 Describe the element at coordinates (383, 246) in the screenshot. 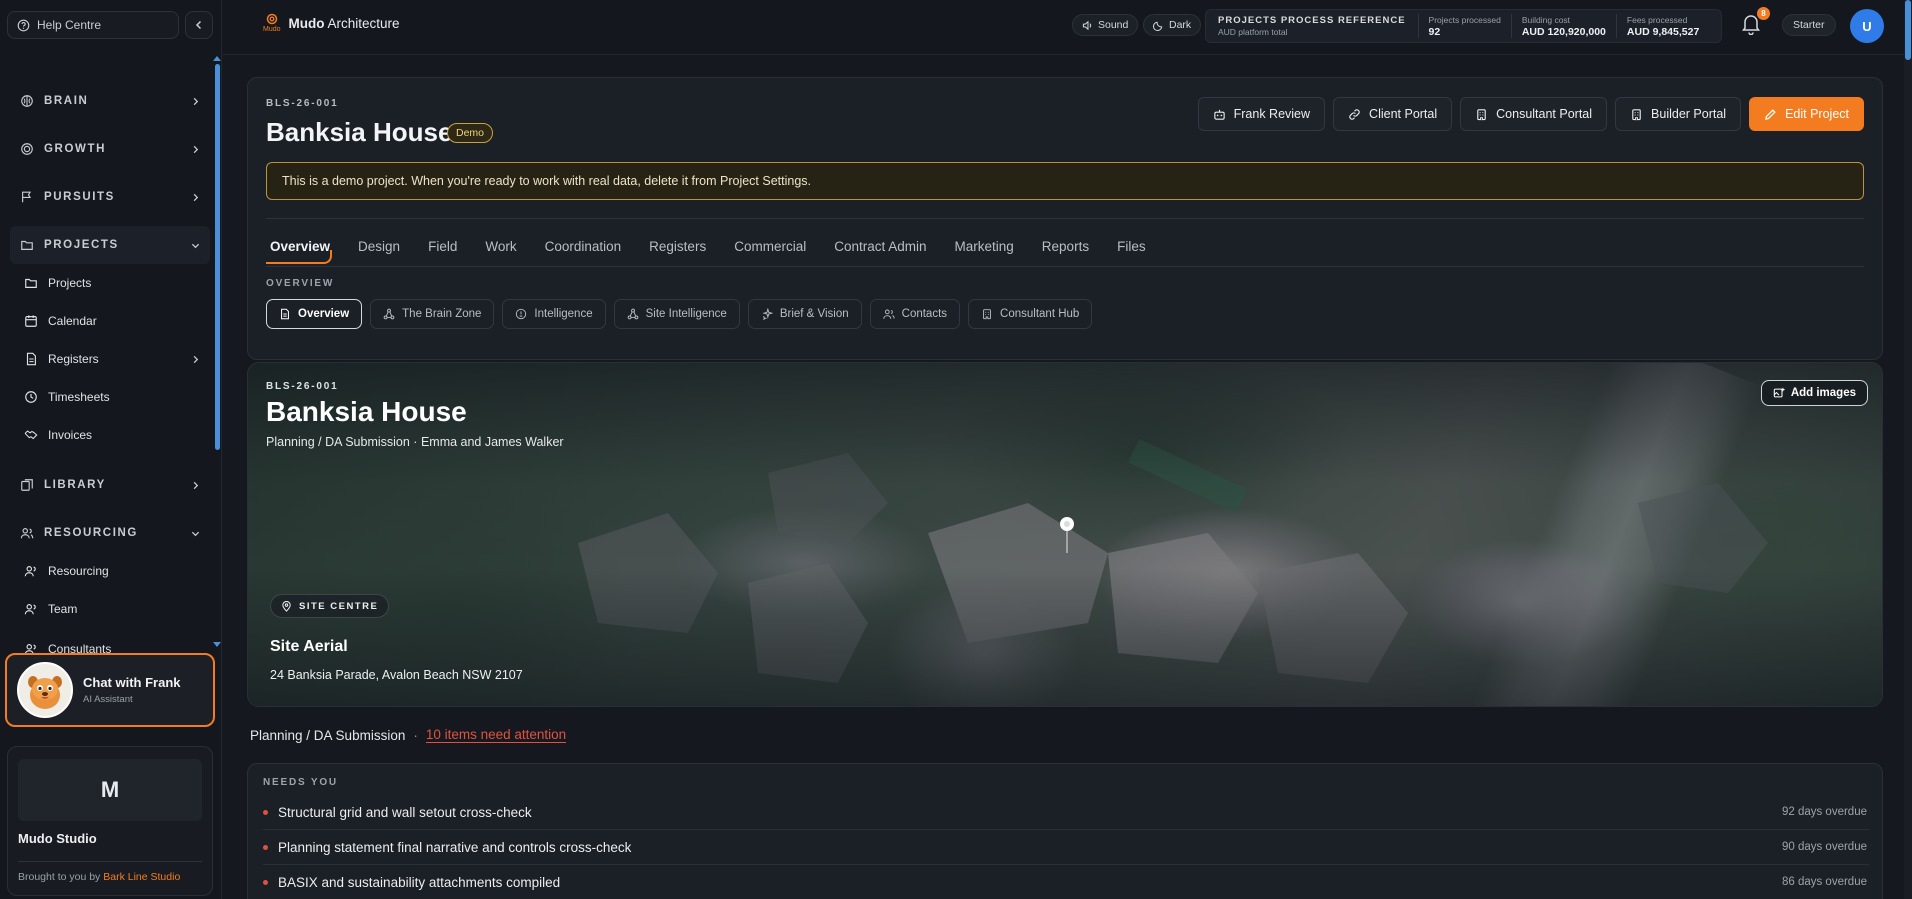

I see `tab-design: Design` at that location.